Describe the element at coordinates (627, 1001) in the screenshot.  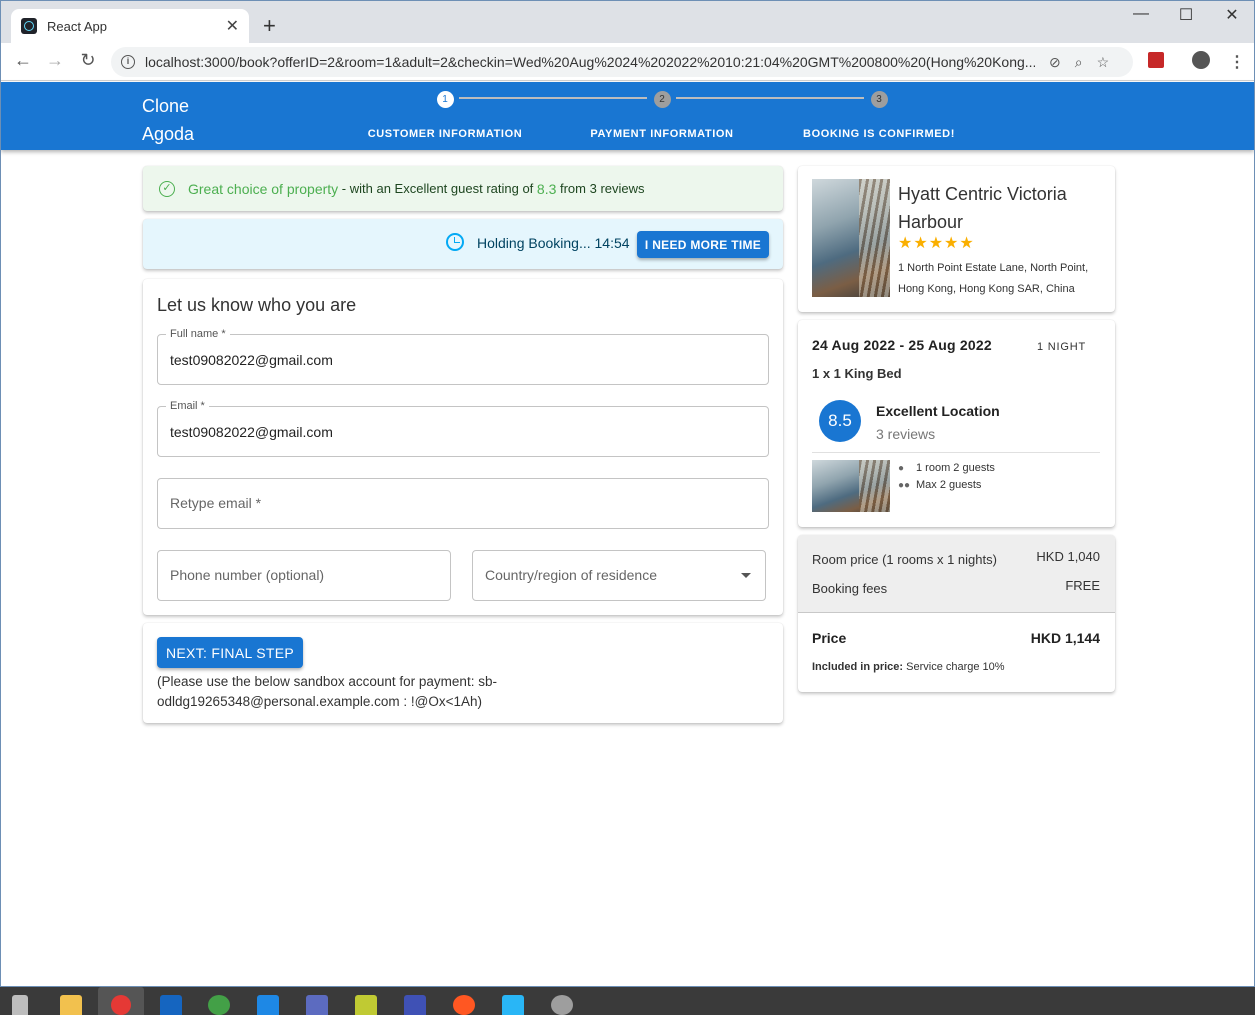
I see `windows-taskbar` at that location.